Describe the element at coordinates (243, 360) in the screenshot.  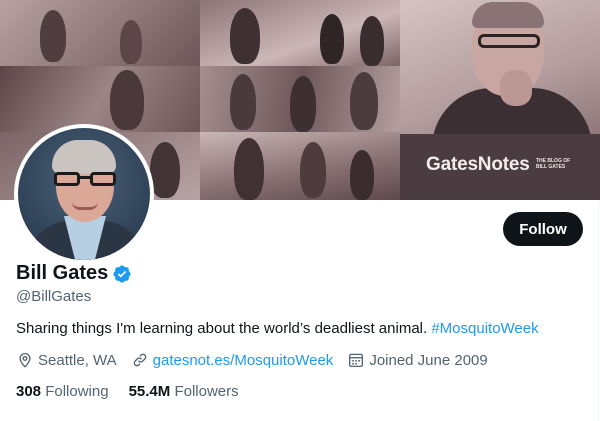
I see `website-link: gatesnot.es/MosquitoWeek` at that location.